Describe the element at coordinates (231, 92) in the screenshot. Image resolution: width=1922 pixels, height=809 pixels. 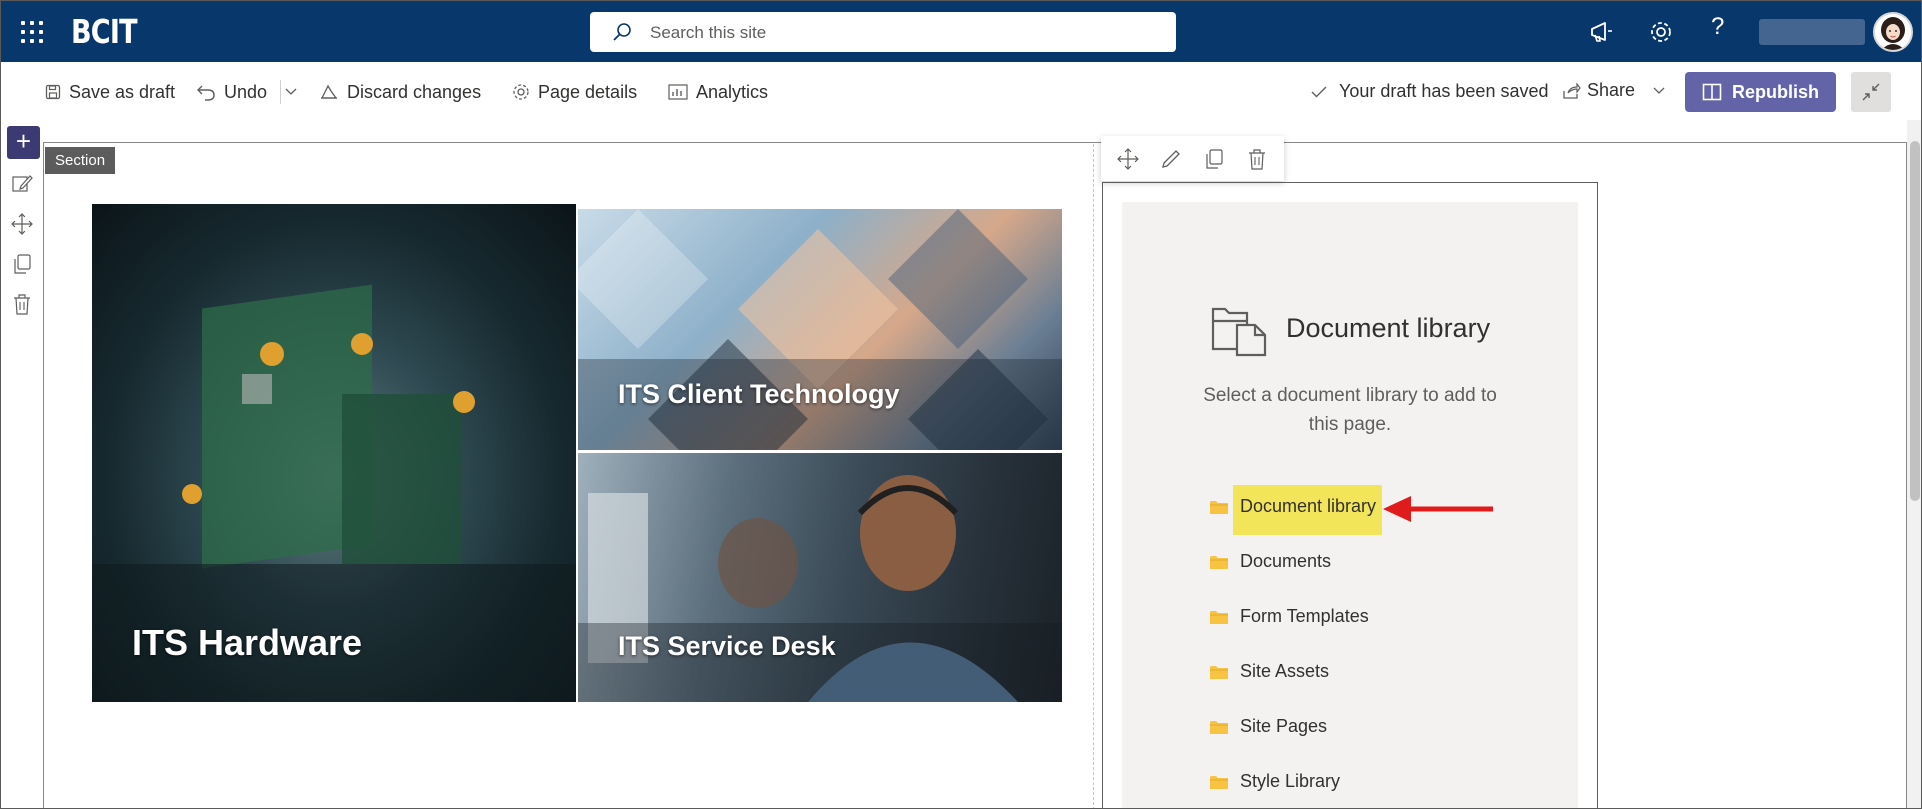
I see `undo-button: Undo` at that location.